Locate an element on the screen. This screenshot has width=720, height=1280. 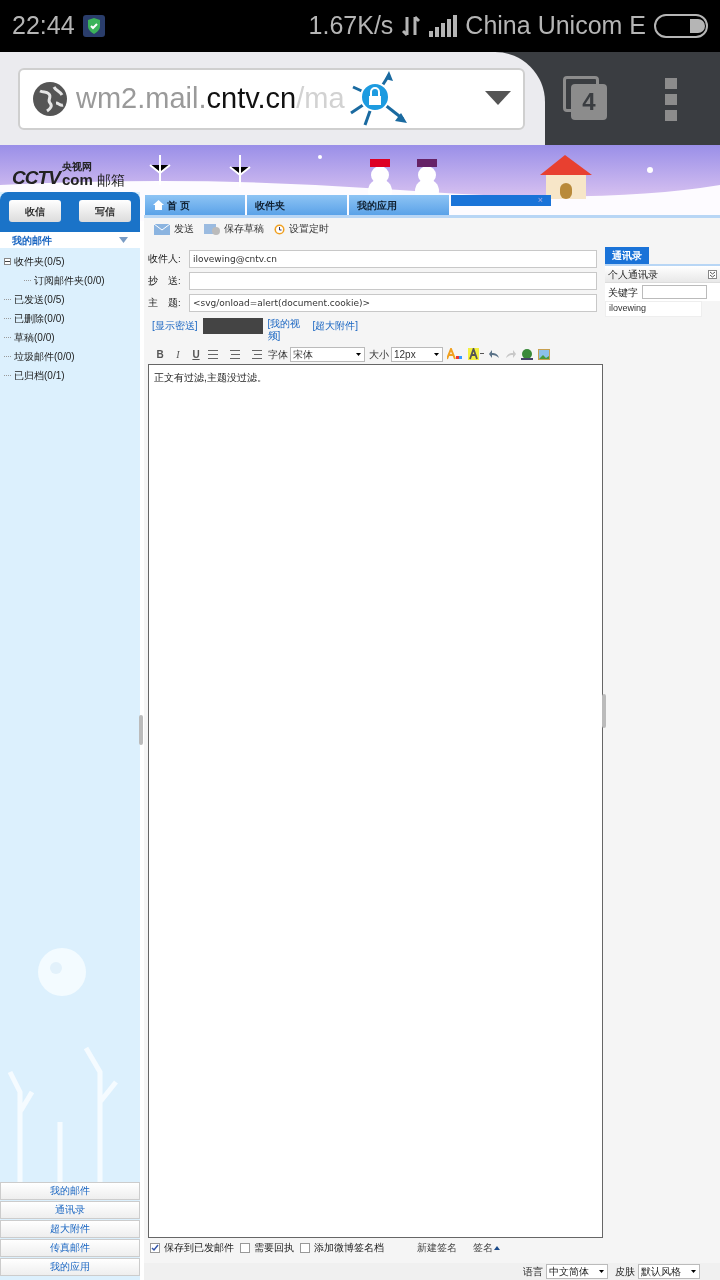
bold-button: B is located at coordinates (160, 354).